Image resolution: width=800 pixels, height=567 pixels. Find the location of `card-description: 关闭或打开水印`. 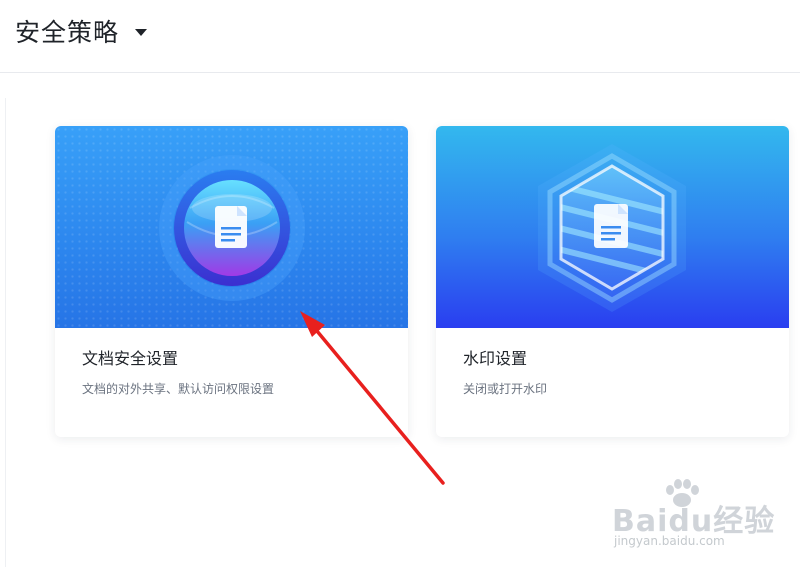

card-description: 关闭或打开水印 is located at coordinates (505, 389).